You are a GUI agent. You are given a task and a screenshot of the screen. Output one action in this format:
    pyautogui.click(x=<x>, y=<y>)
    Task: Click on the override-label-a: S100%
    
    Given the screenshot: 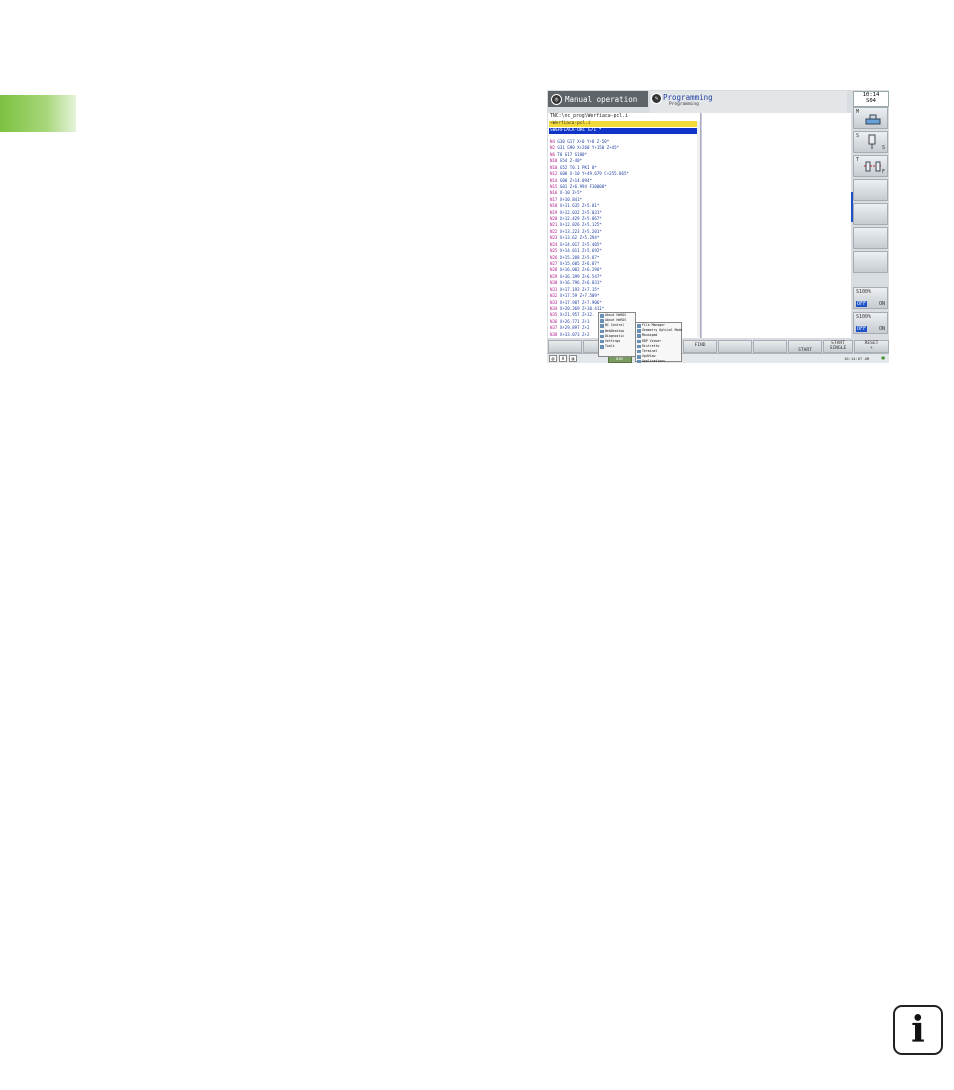 What is the action you would take?
    pyautogui.click(x=864, y=292)
    